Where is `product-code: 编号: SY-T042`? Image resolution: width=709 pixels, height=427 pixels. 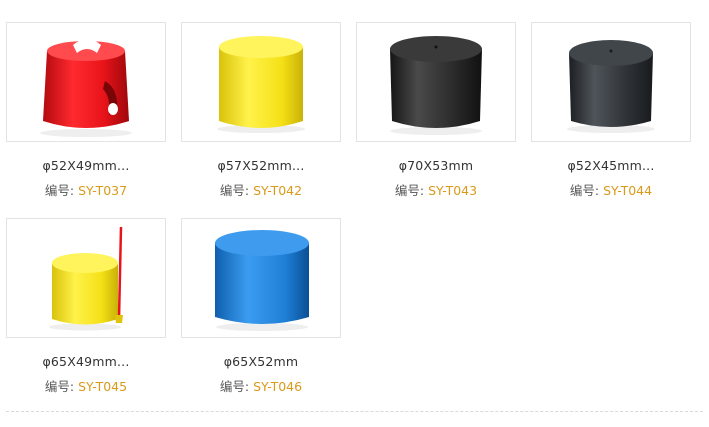
product-code: 编号: SY-T042 is located at coordinates (261, 189).